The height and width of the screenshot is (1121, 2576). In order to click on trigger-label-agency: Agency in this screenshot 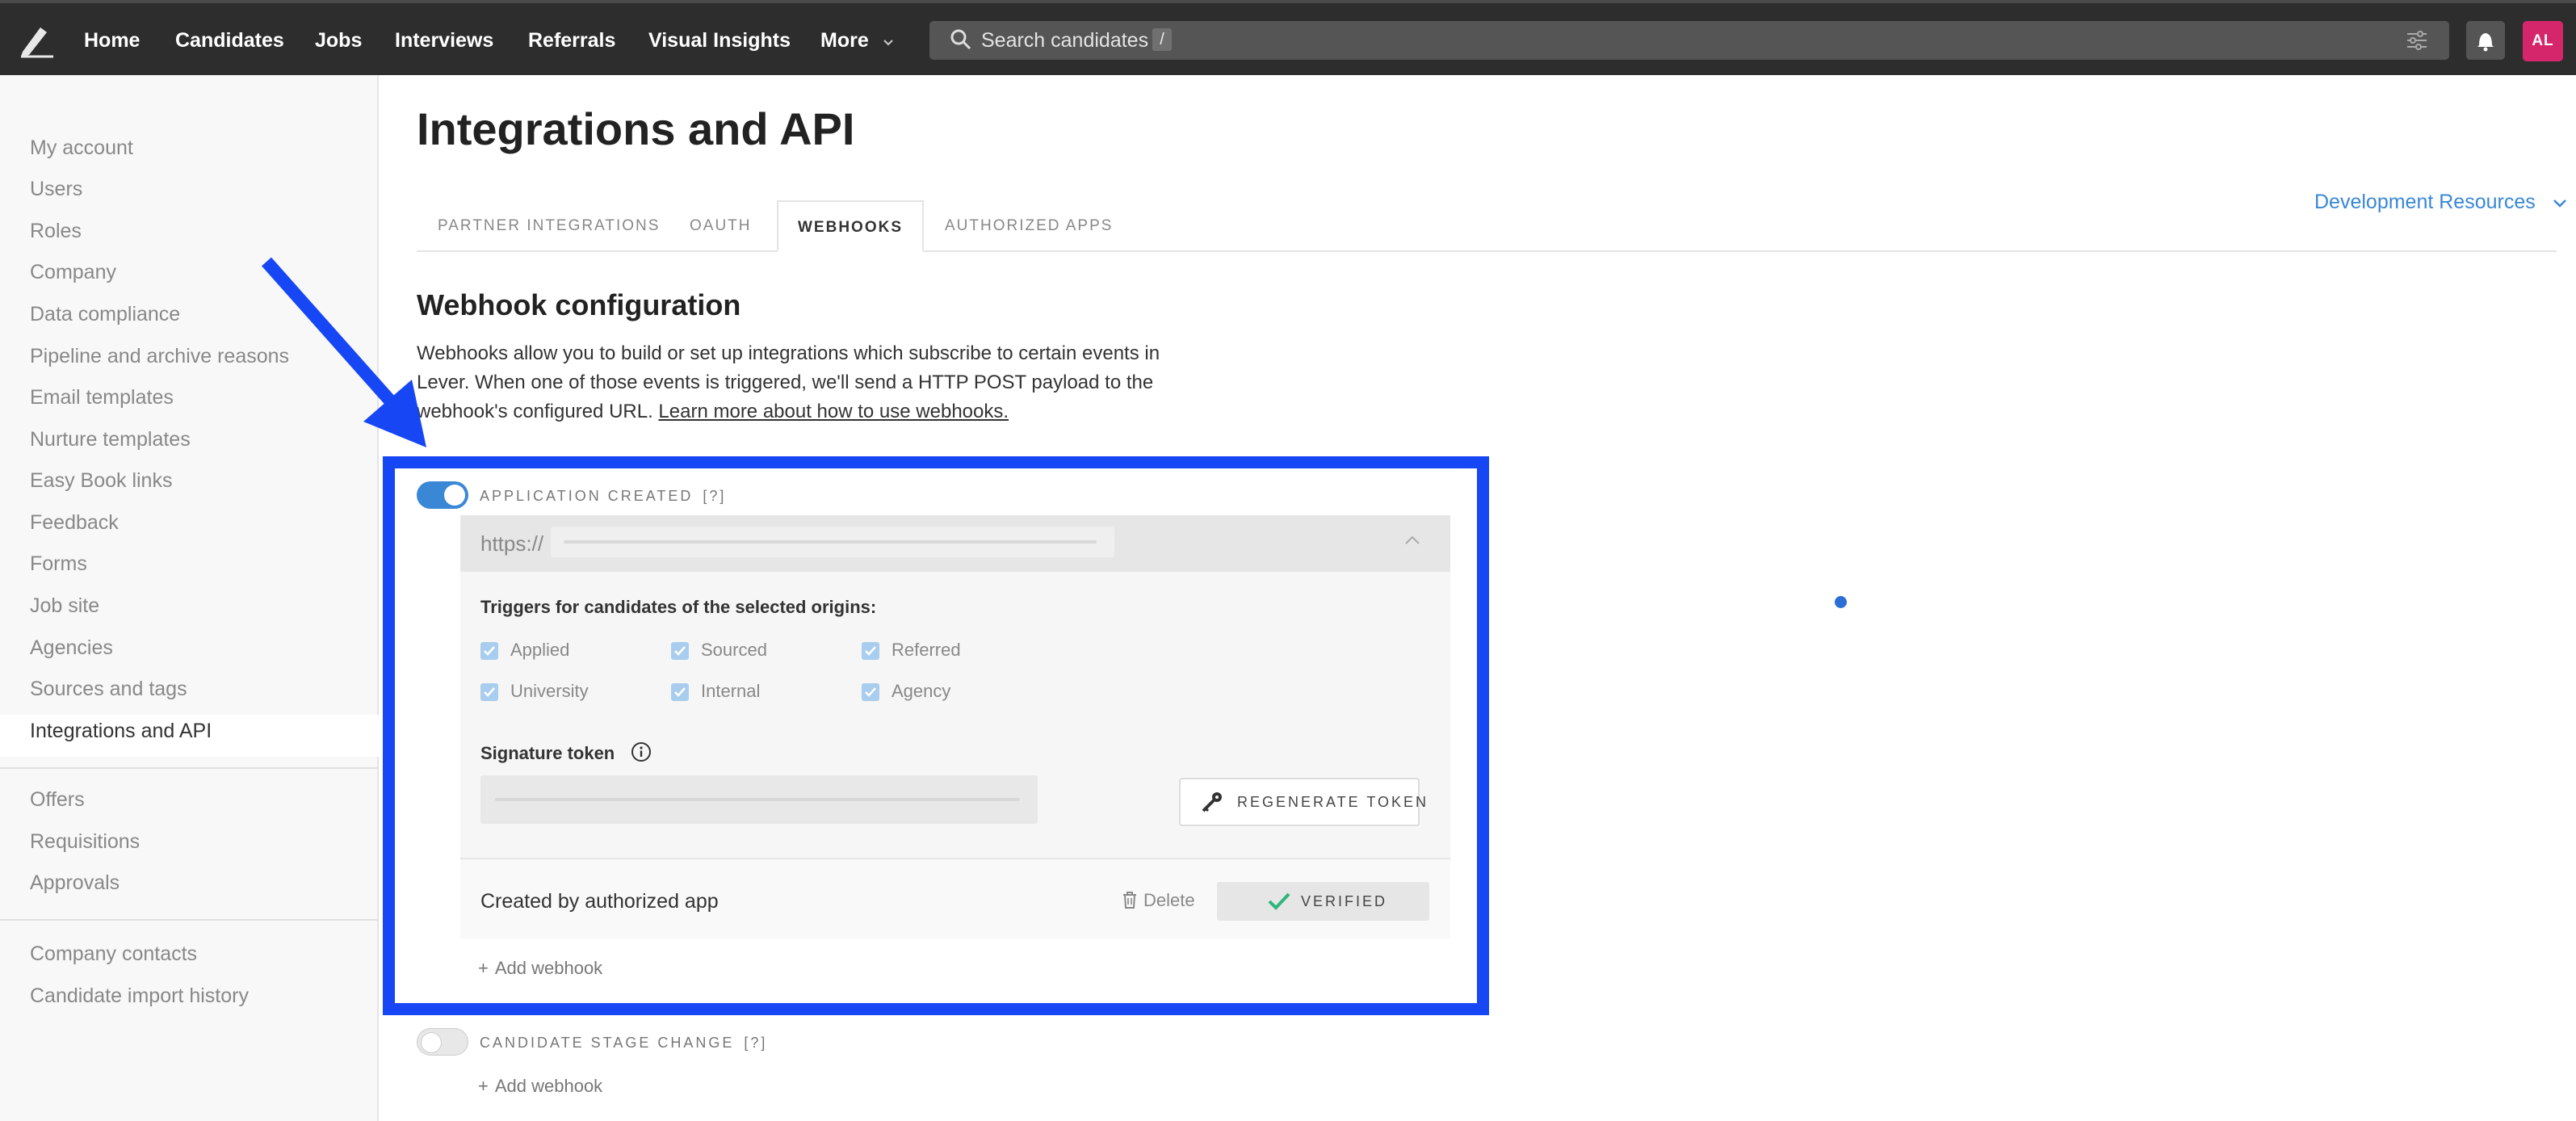, I will do `click(921, 691)`.